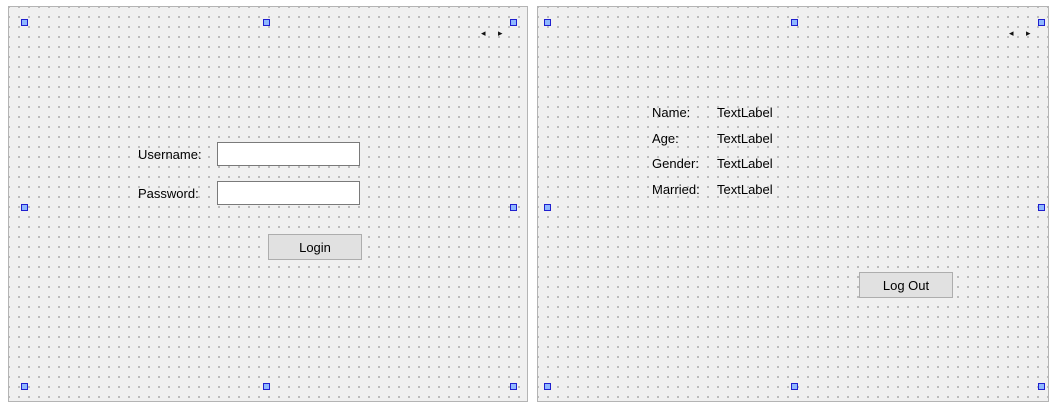 Image resolution: width=1052 pixels, height=405 pixels. Describe the element at coordinates (745, 163) in the screenshot. I see `gender-value: TextLabel` at that location.